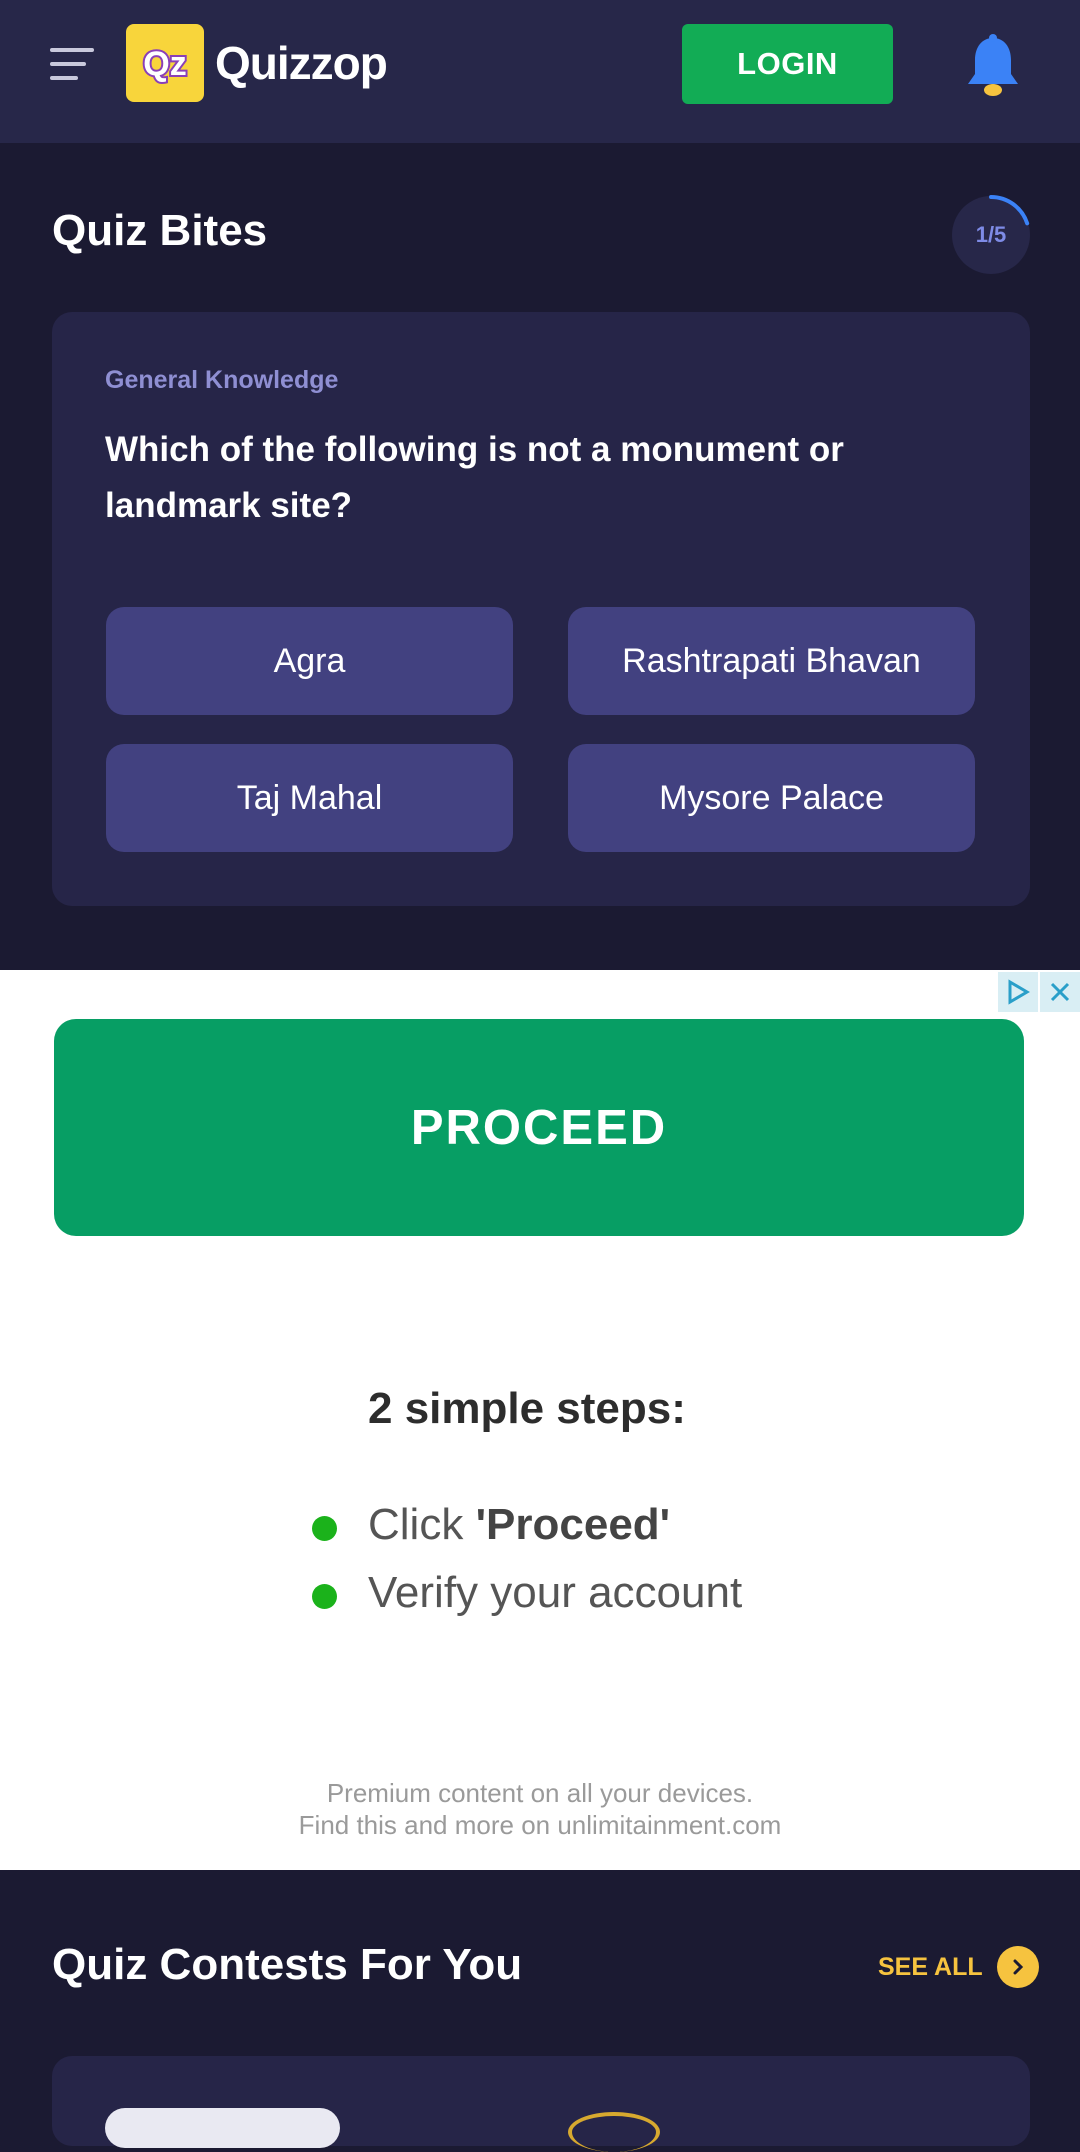  What do you see at coordinates (771, 798) in the screenshot?
I see `option-button: Mysore Palace` at bounding box center [771, 798].